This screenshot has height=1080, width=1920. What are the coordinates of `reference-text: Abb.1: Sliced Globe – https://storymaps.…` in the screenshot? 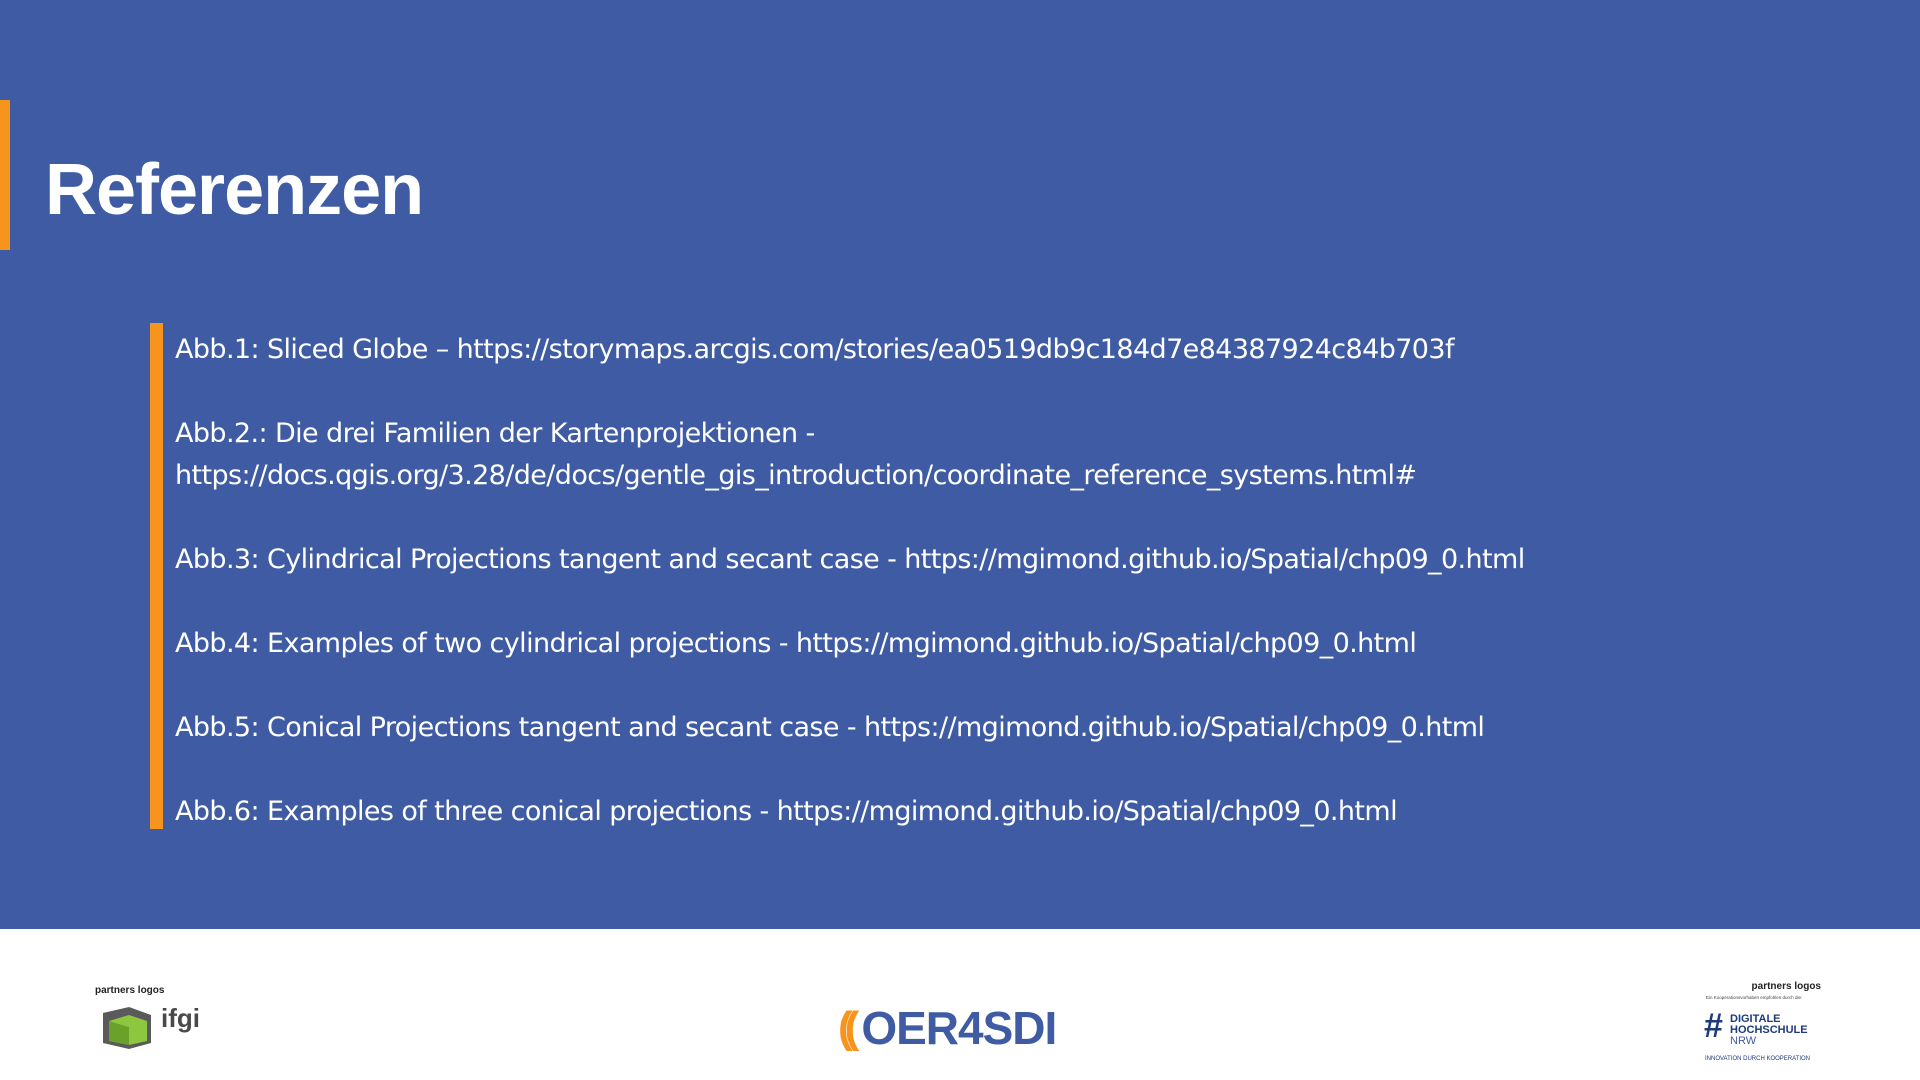 It's located at (814, 349).